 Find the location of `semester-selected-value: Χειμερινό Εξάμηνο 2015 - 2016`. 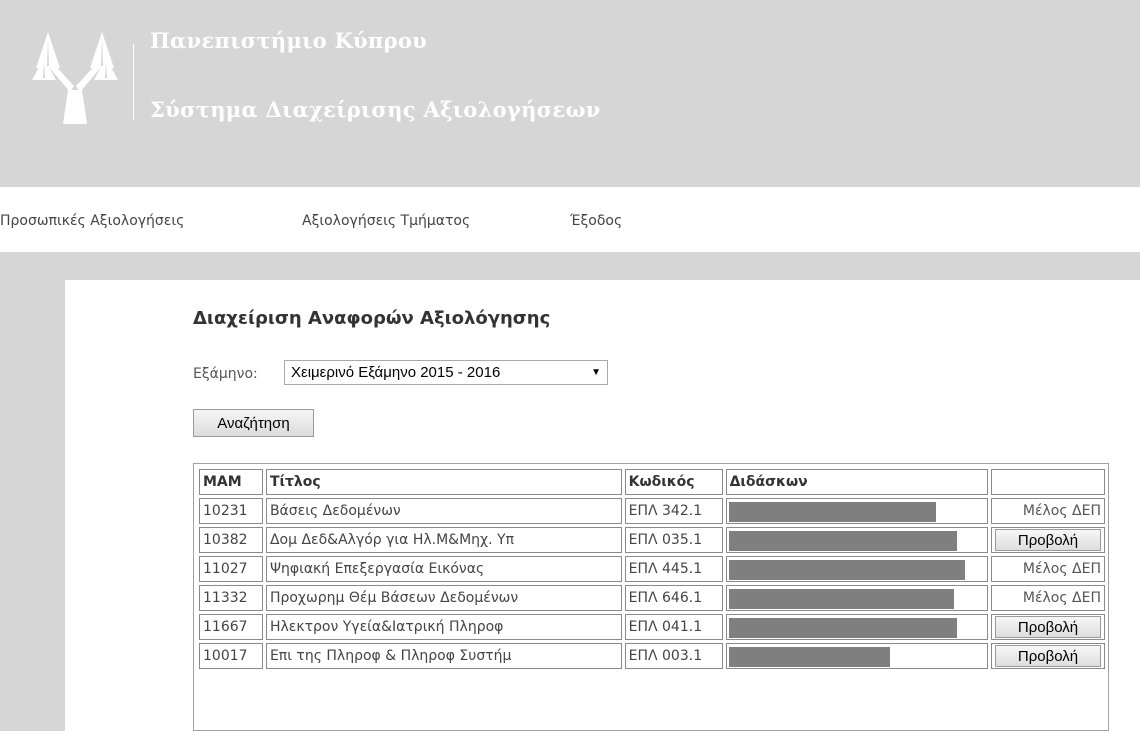

semester-selected-value: Χειμερινό Εξάμηνο 2015 - 2016 is located at coordinates (396, 372).